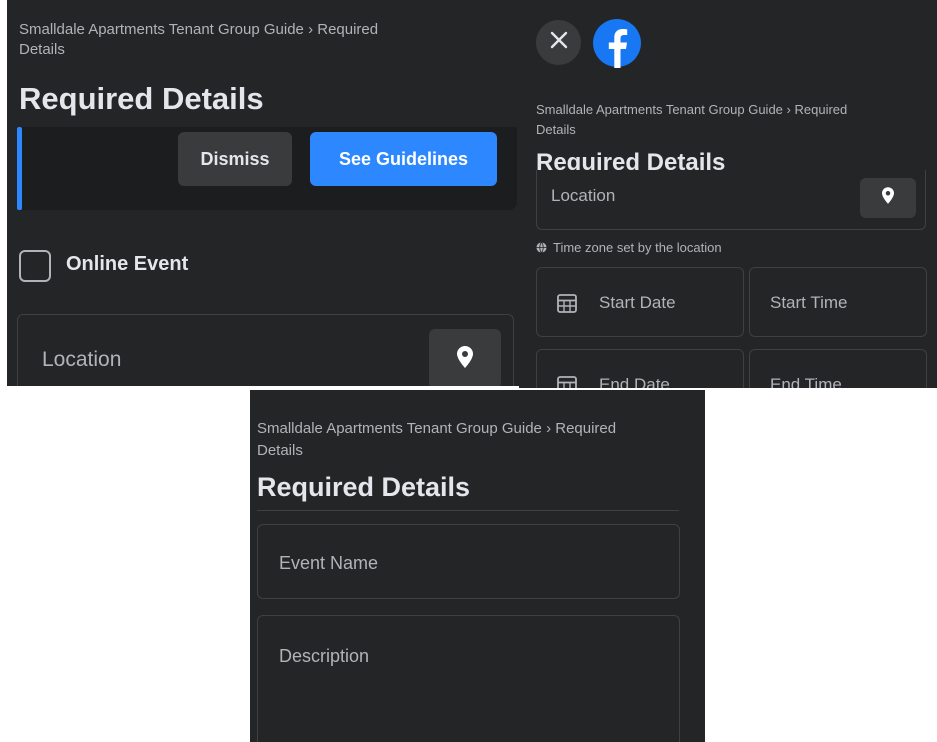  Describe the element at coordinates (35, 266) in the screenshot. I see `online-event-checkbox` at that location.